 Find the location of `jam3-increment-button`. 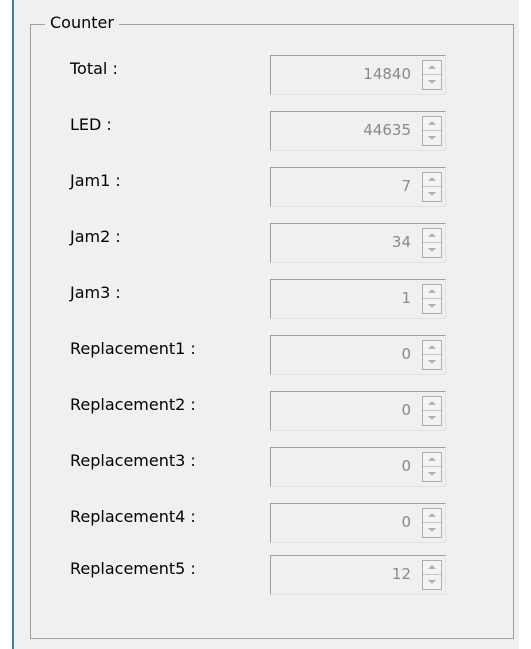

jam3-increment-button is located at coordinates (432, 292).